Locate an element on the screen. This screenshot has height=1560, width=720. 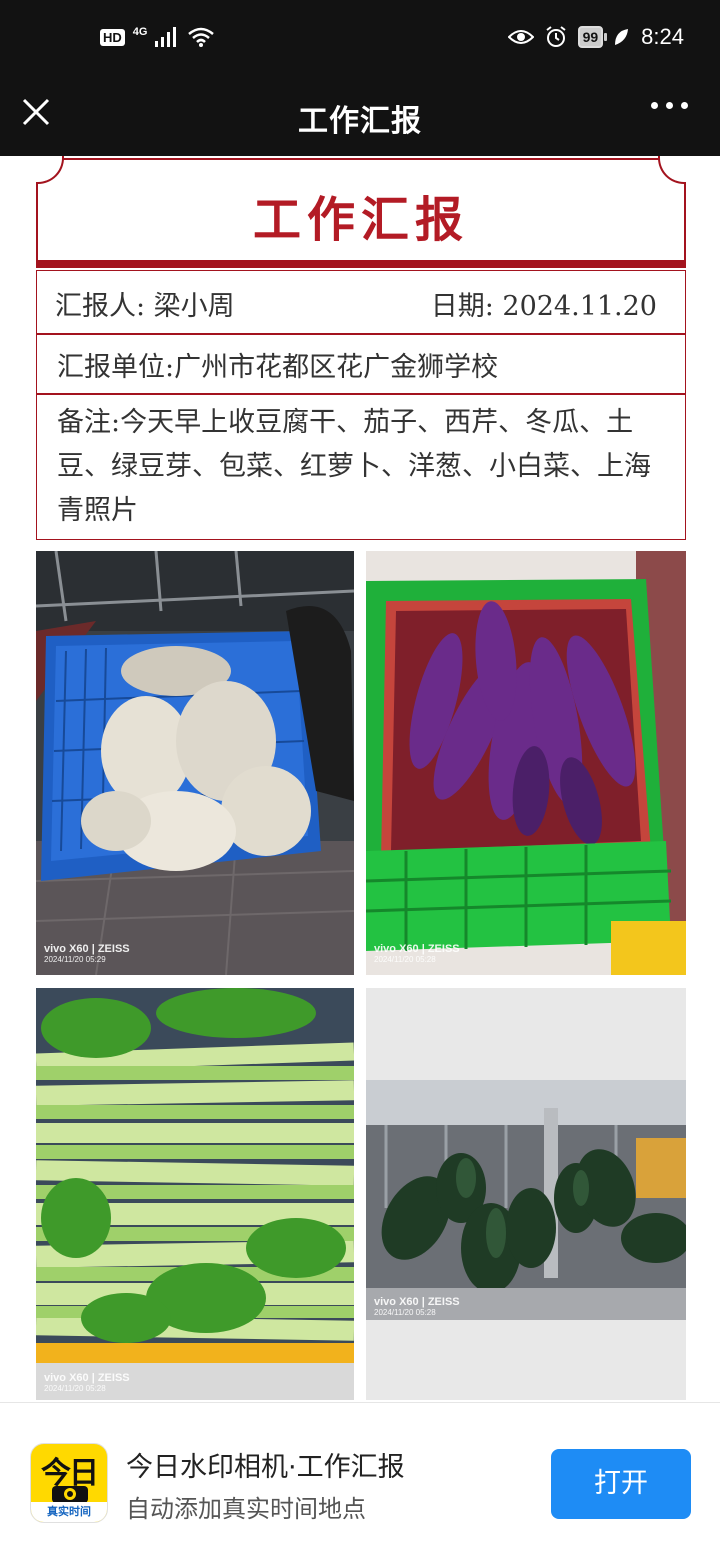
unit-row: 汇报单位:广州市花都区花广金狮学校 is located at coordinates (361, 364).